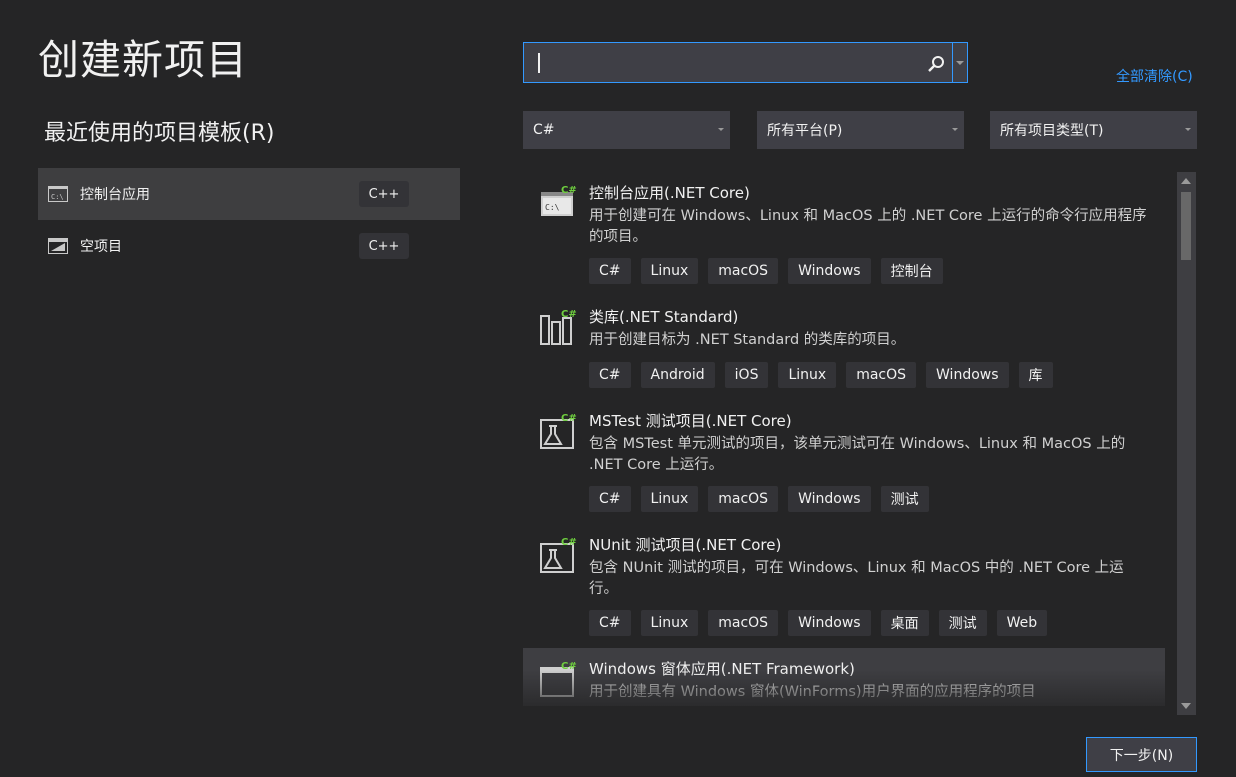  Describe the element at coordinates (115, 195) in the screenshot. I see `recent-item-label: 控制台应用` at that location.